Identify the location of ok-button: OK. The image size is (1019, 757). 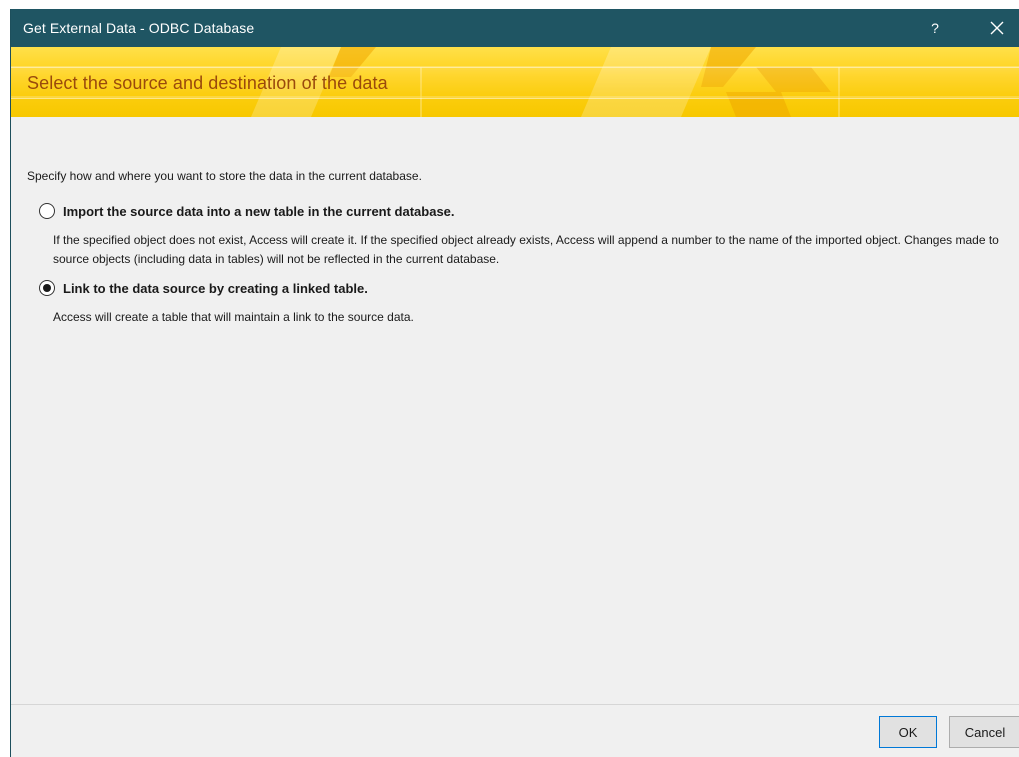
(908, 732).